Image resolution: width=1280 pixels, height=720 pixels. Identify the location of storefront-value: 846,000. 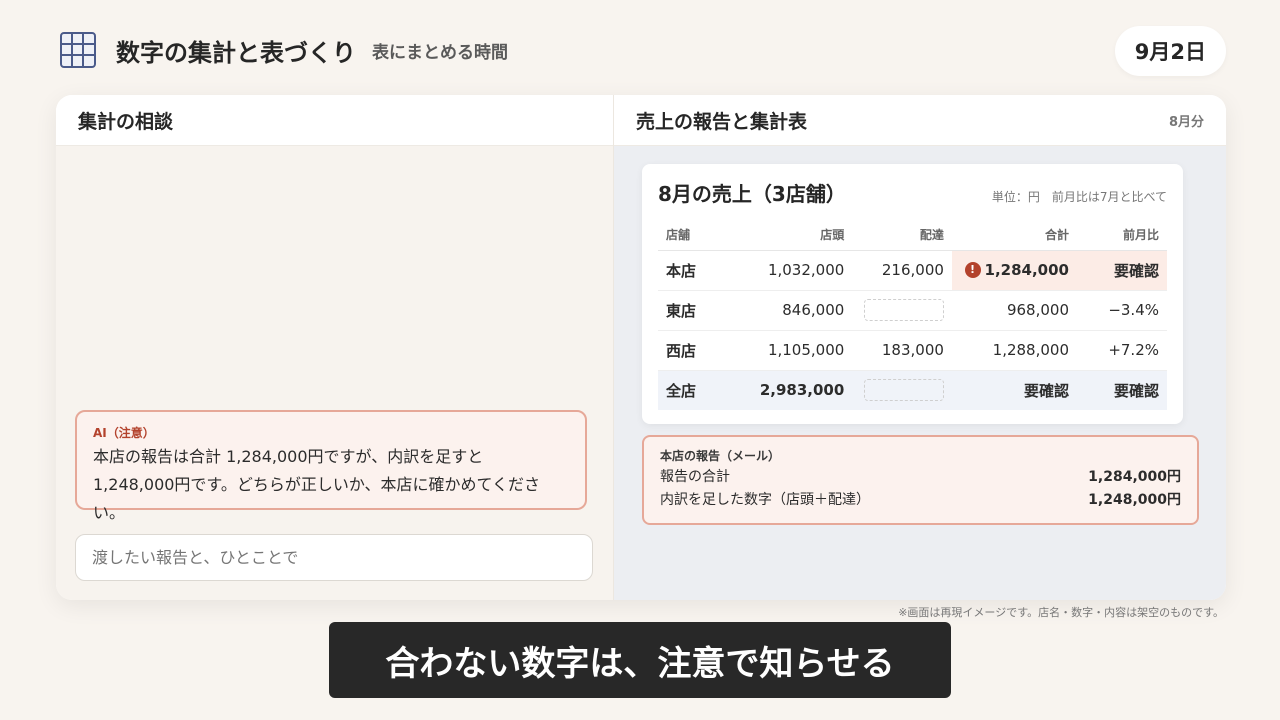
(800, 310).